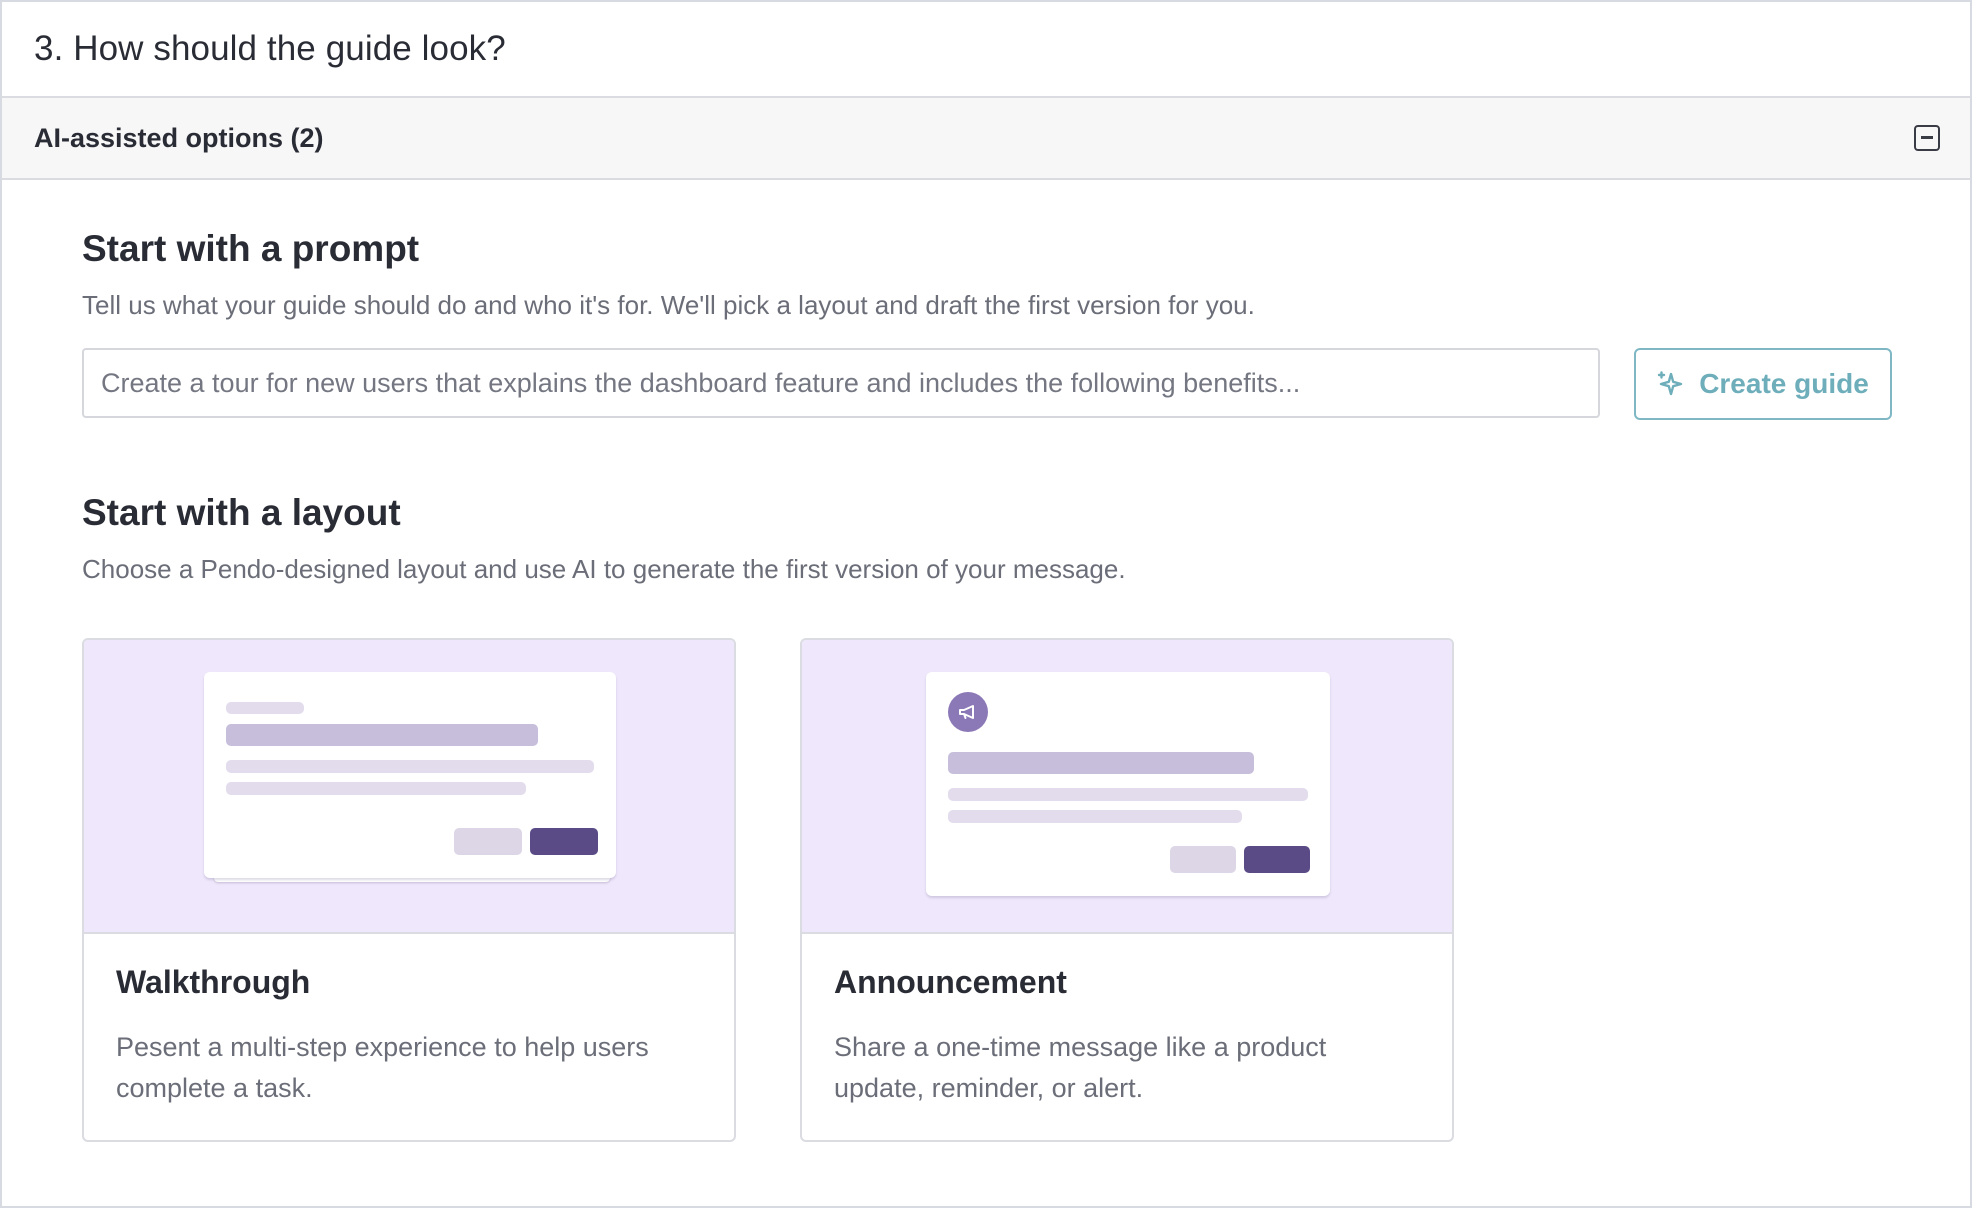 The width and height of the screenshot is (1972, 1208). I want to click on walkthrough-preview, so click(409, 787).